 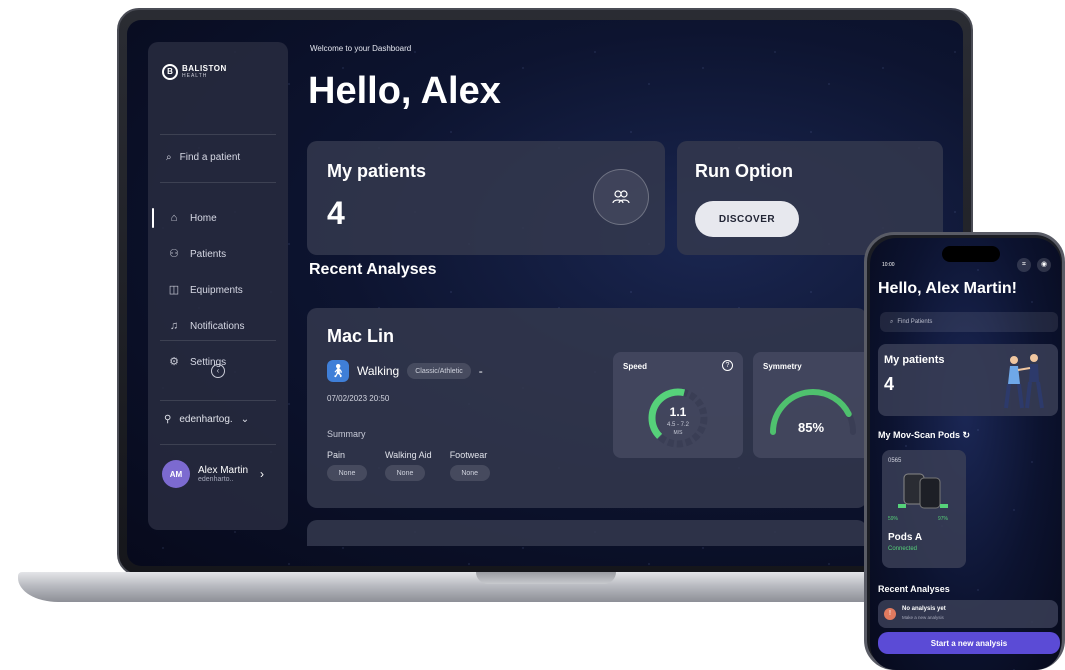 I want to click on pods-title: My Mov-Scan Pods ↻, so click(x=924, y=435).